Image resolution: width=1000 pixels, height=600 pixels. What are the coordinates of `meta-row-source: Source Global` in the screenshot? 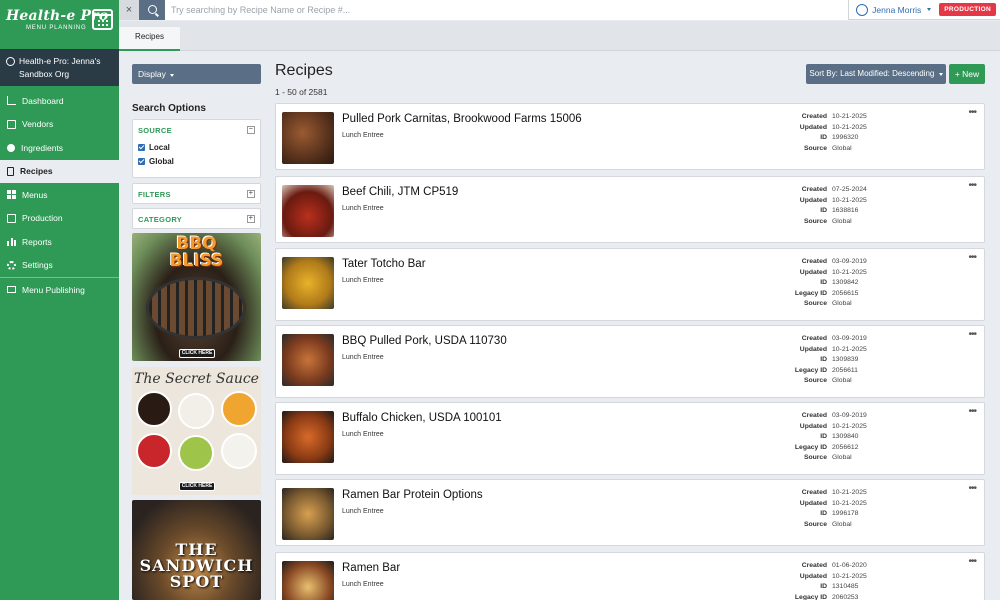 It's located at (826, 526).